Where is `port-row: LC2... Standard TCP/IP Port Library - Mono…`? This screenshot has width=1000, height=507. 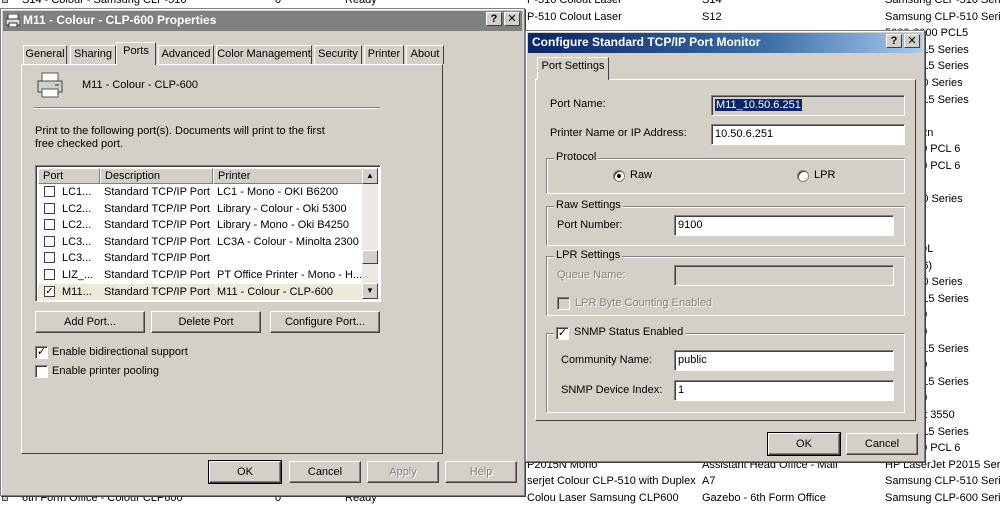
port-row: LC2... Standard TCP/IP Port Library - Mono… is located at coordinates (201, 225).